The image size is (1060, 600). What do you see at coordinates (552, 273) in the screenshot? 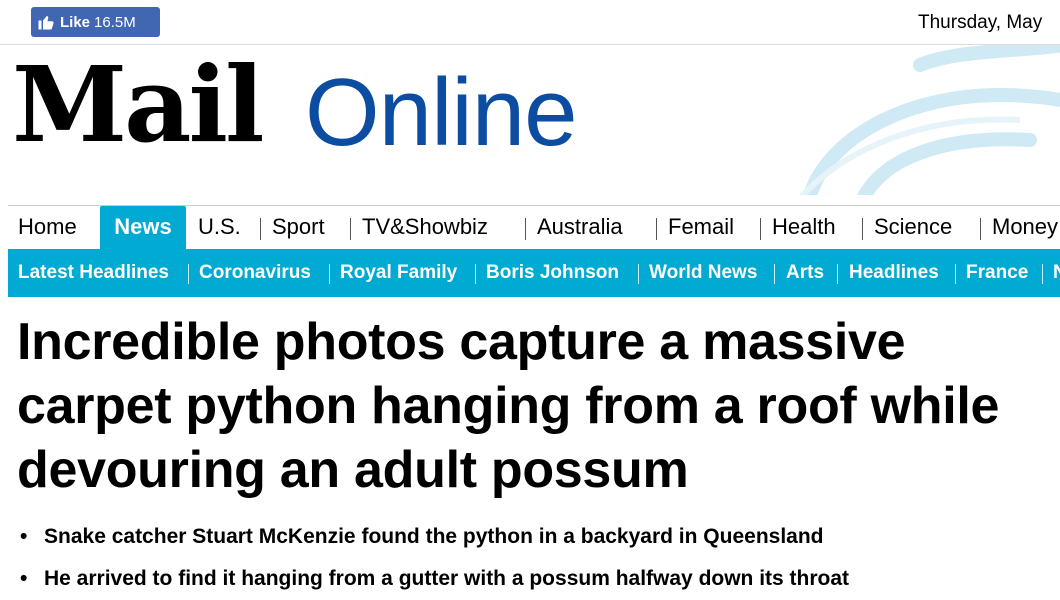
I see `subnav-item-boris-johnson: Boris Johnson` at bounding box center [552, 273].